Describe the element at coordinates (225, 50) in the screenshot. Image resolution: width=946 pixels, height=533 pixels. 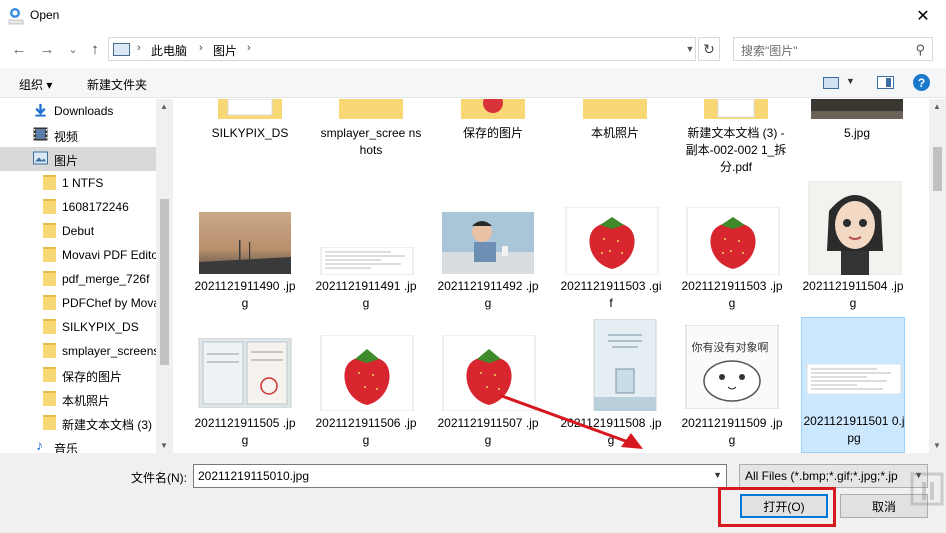
I see `breadcrumb-pictures: 图片` at that location.